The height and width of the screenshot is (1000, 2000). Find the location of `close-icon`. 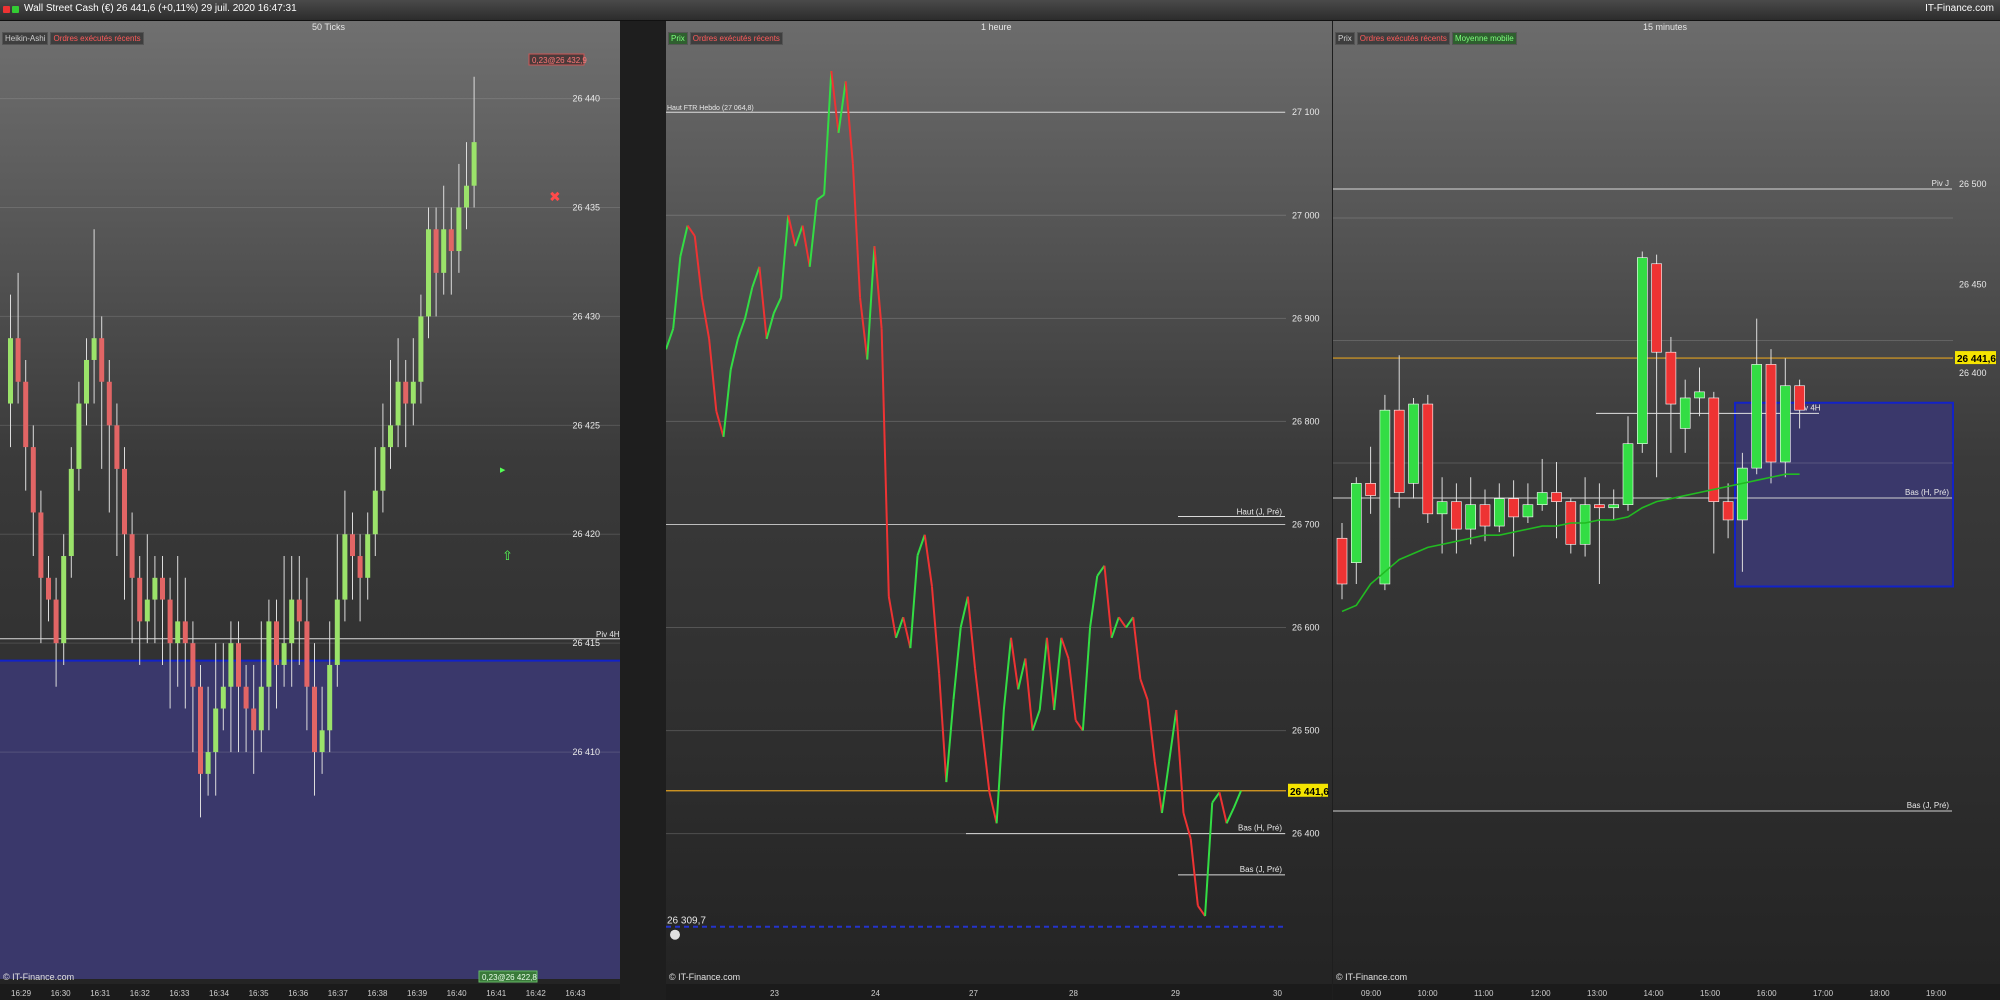

close-icon is located at coordinates (6, 9).